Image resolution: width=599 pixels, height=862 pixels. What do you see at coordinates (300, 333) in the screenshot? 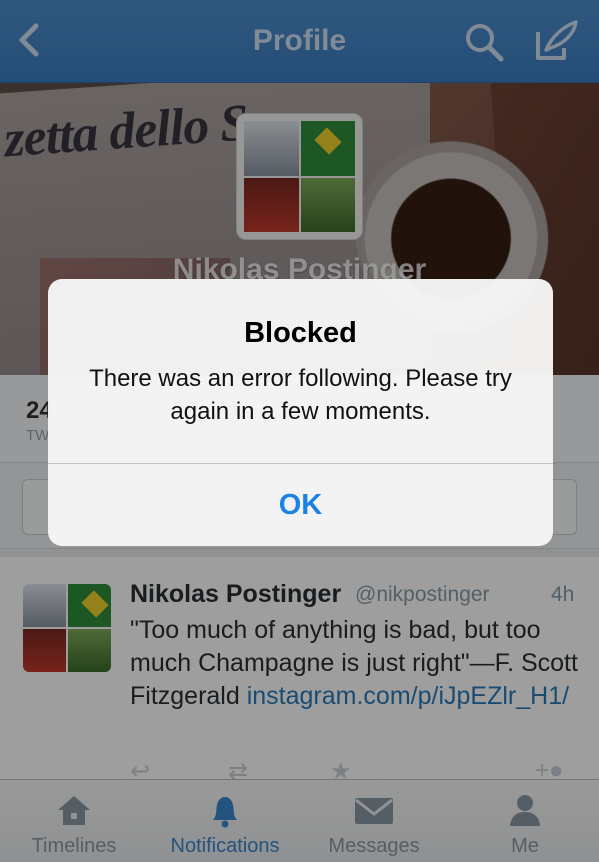
I see `alert-title: Blocked` at bounding box center [300, 333].